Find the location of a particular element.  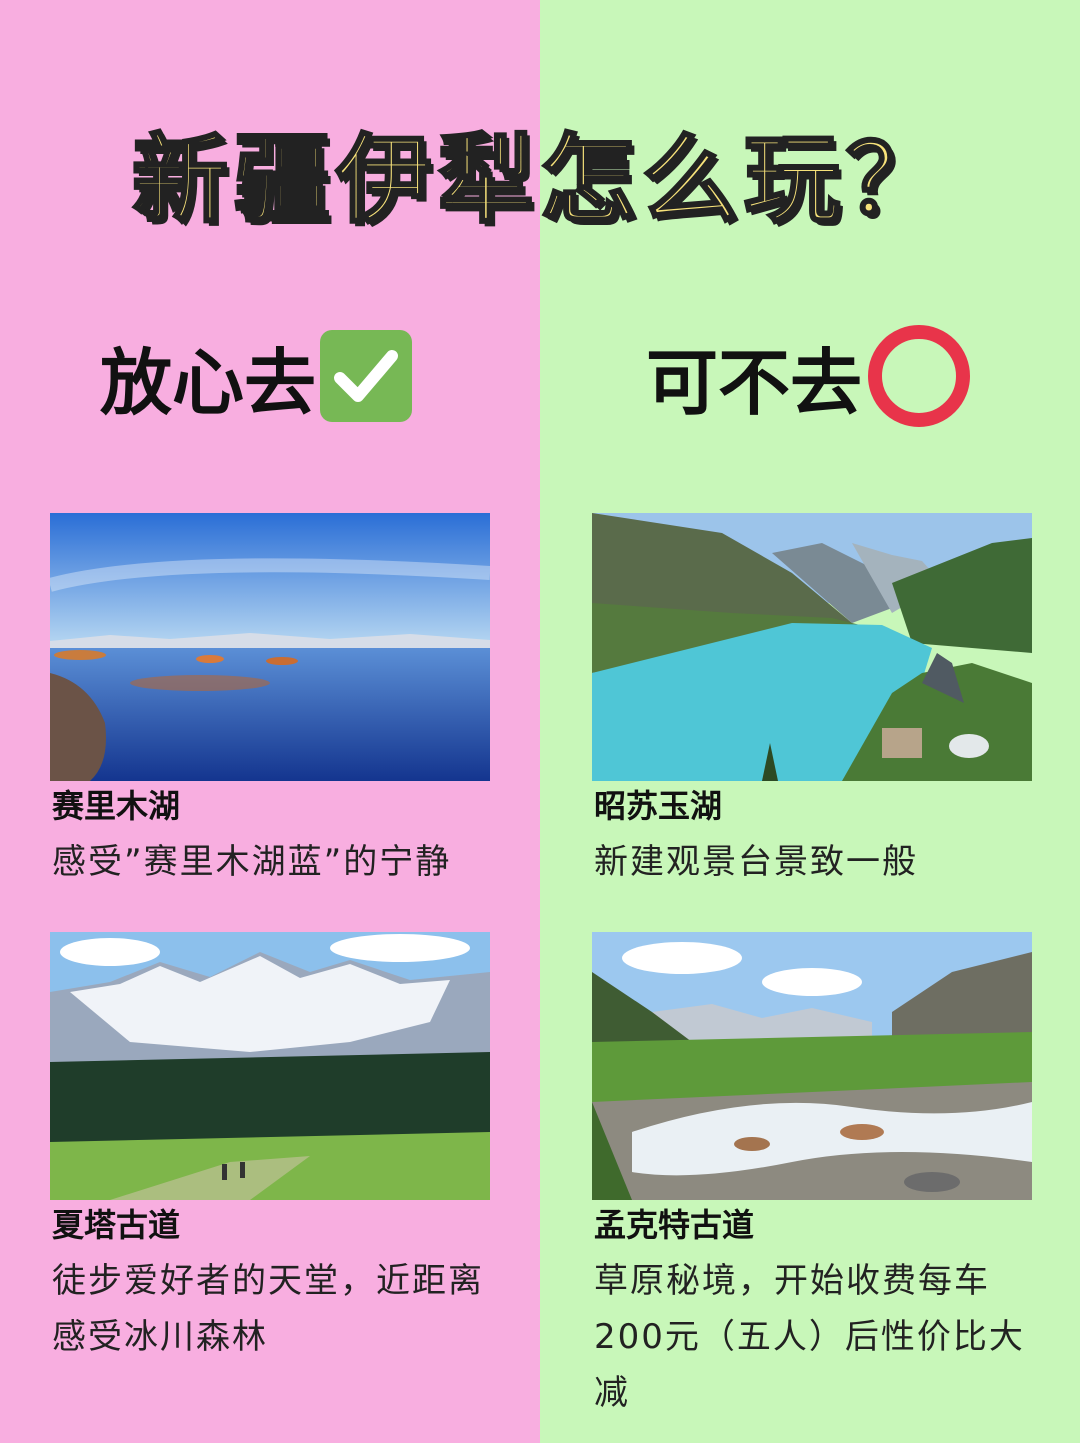

recommend-heading-label: 放心去 is located at coordinates (208, 382).